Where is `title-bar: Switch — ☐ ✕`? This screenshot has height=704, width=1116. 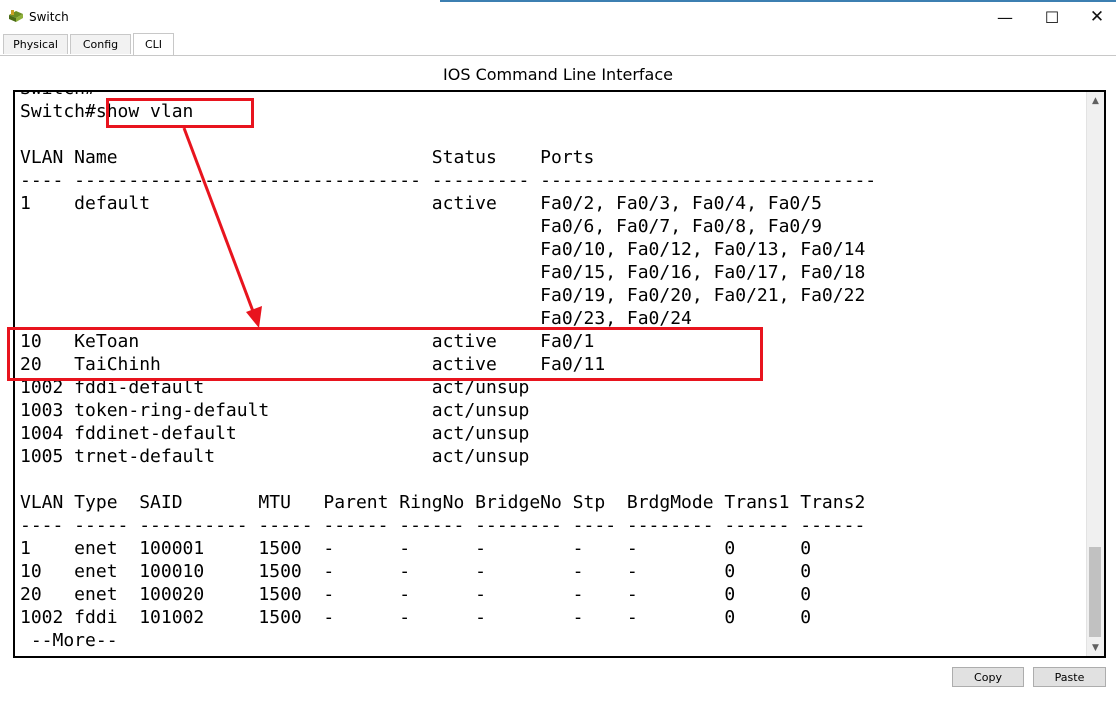 title-bar: Switch — ☐ ✕ is located at coordinates (558, 17).